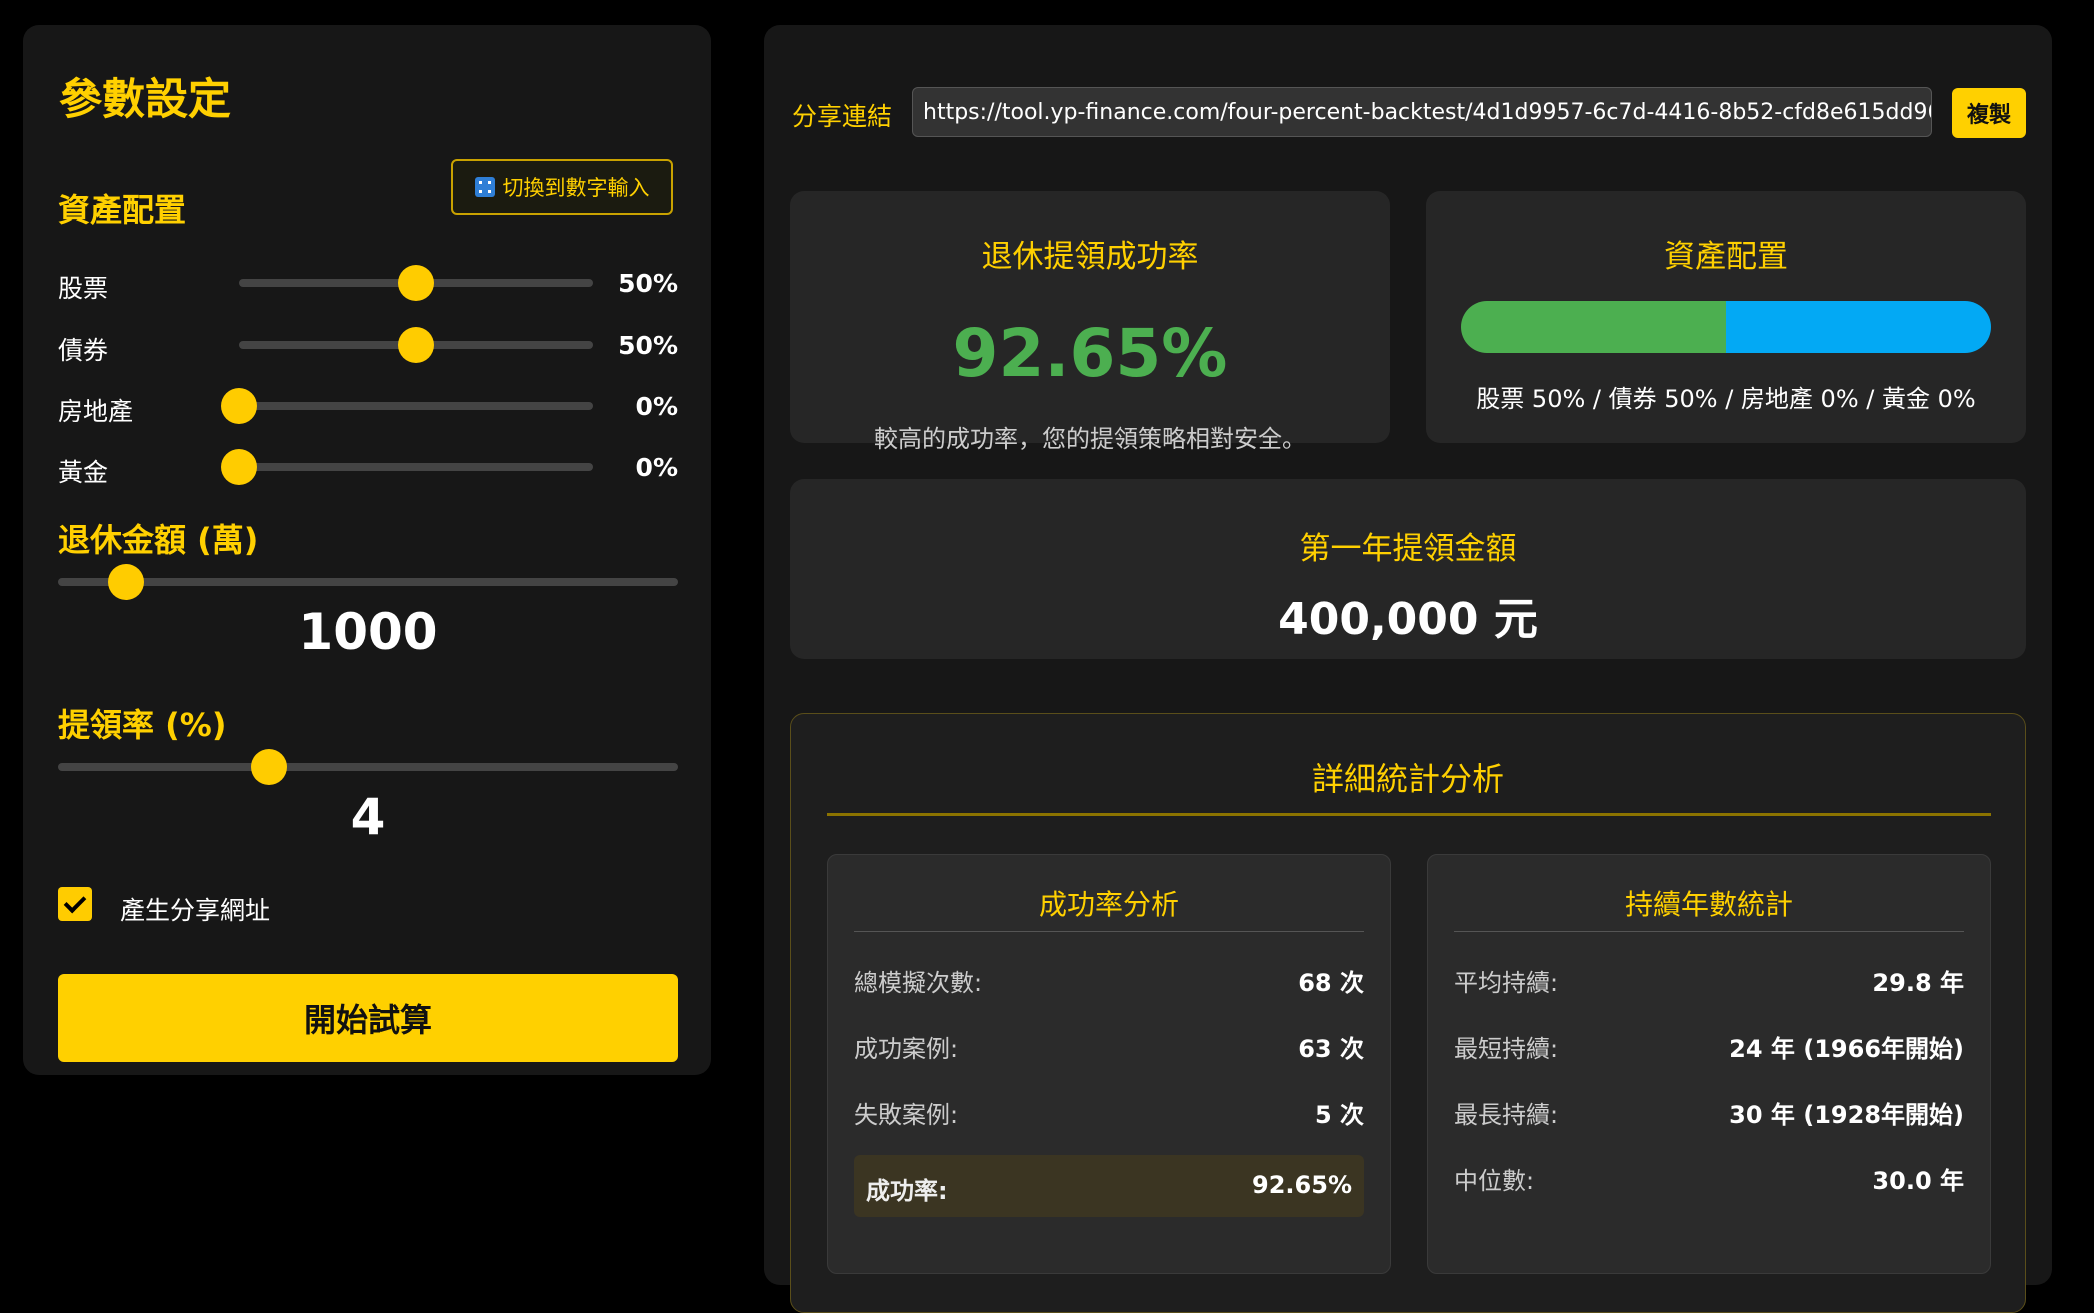 This screenshot has width=2094, height=1313. What do you see at coordinates (1109, 1186) in the screenshot?
I see `success-rate-highlight-row: 成功率: 92.65%` at bounding box center [1109, 1186].